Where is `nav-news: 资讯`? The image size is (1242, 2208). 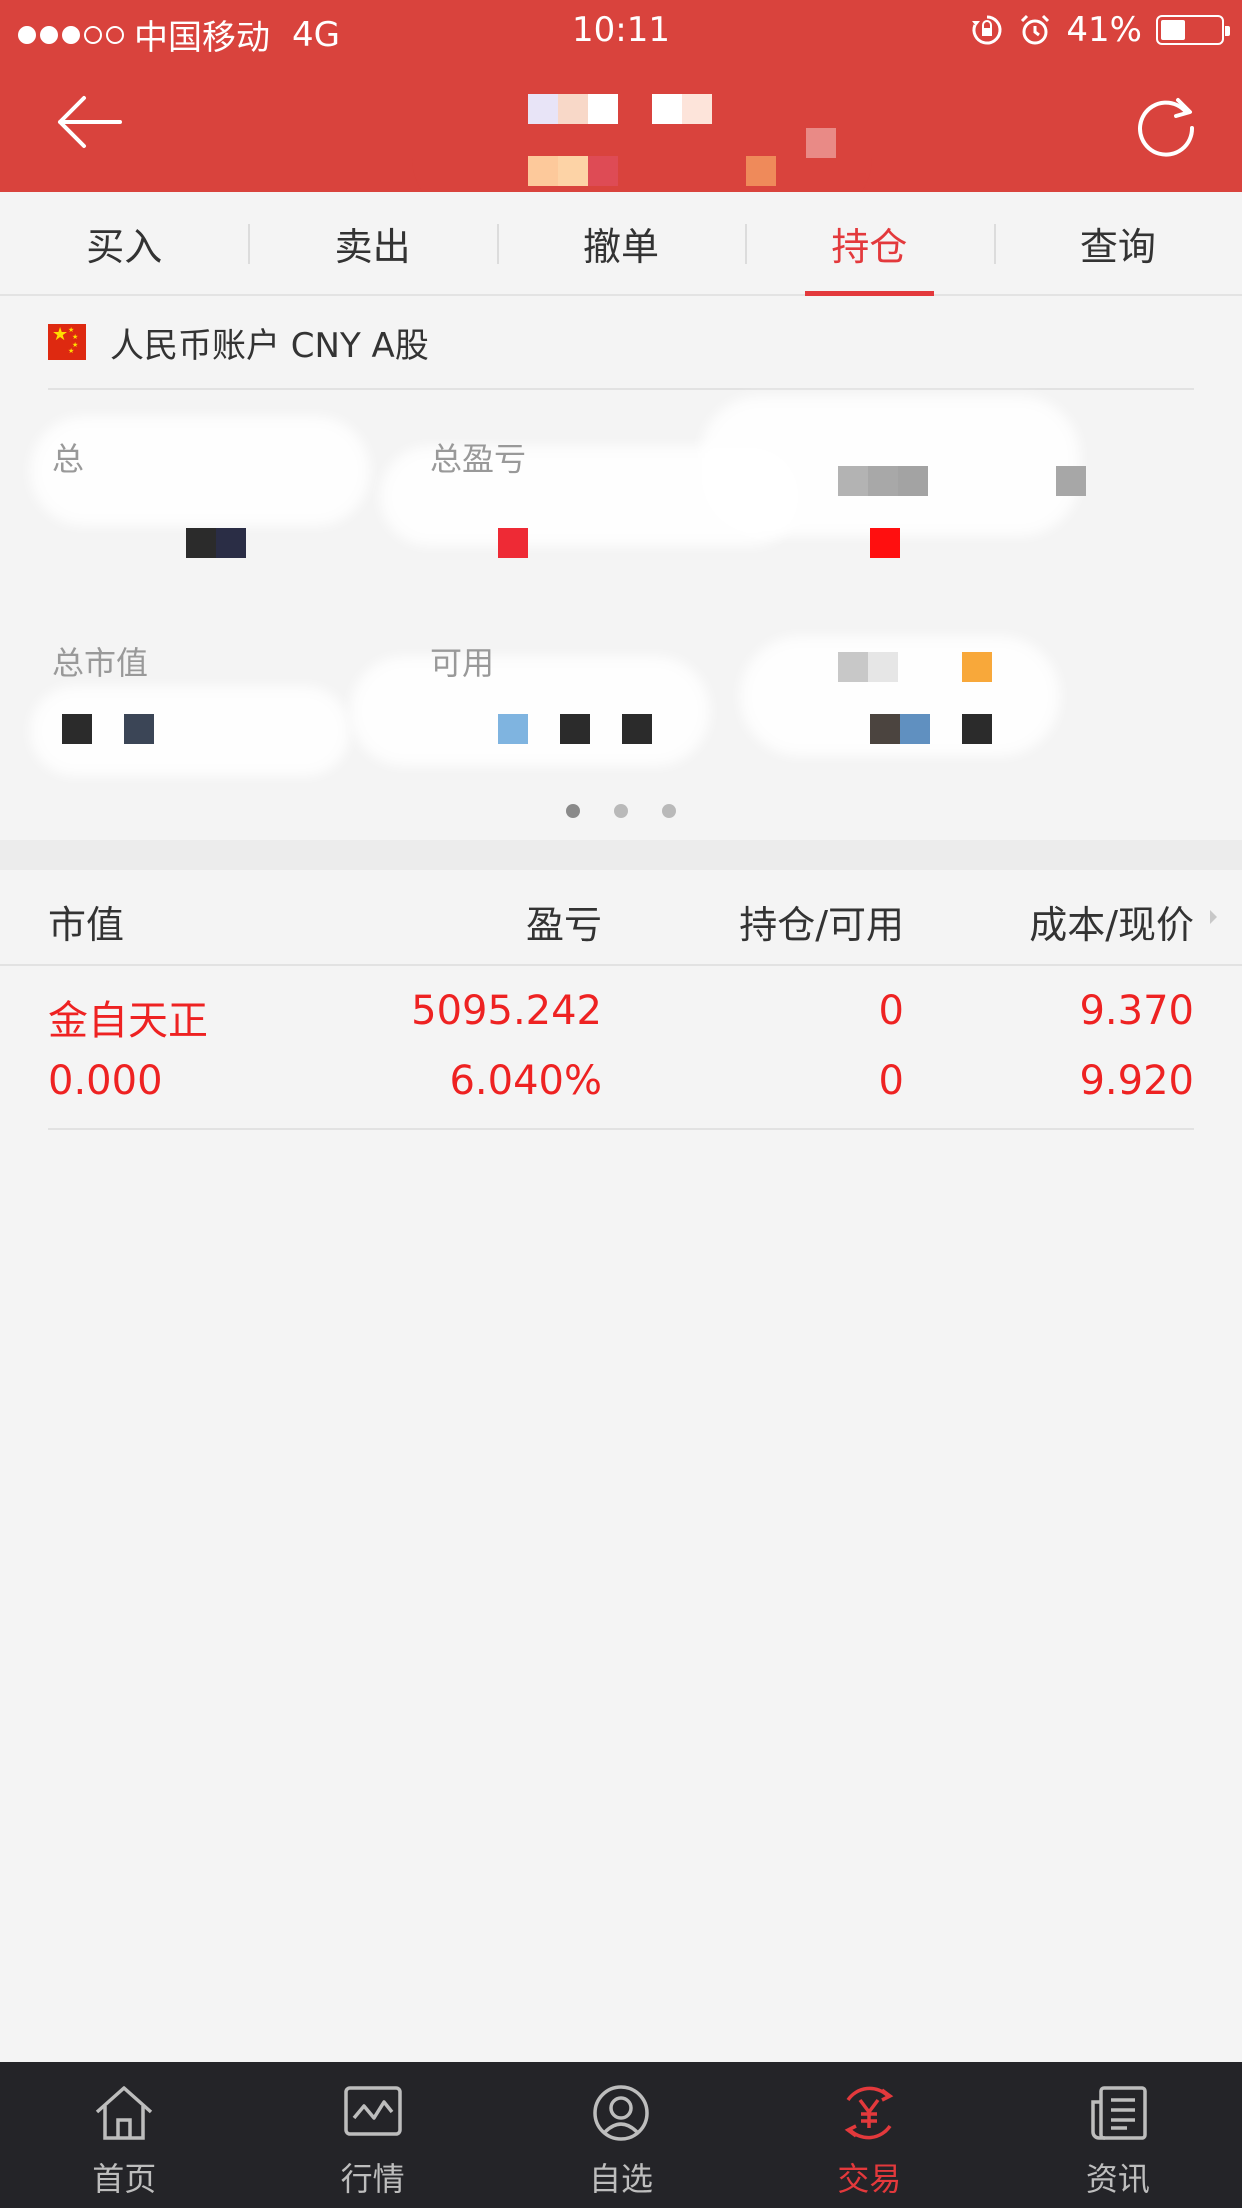 nav-news: 资讯 is located at coordinates (1118, 2135).